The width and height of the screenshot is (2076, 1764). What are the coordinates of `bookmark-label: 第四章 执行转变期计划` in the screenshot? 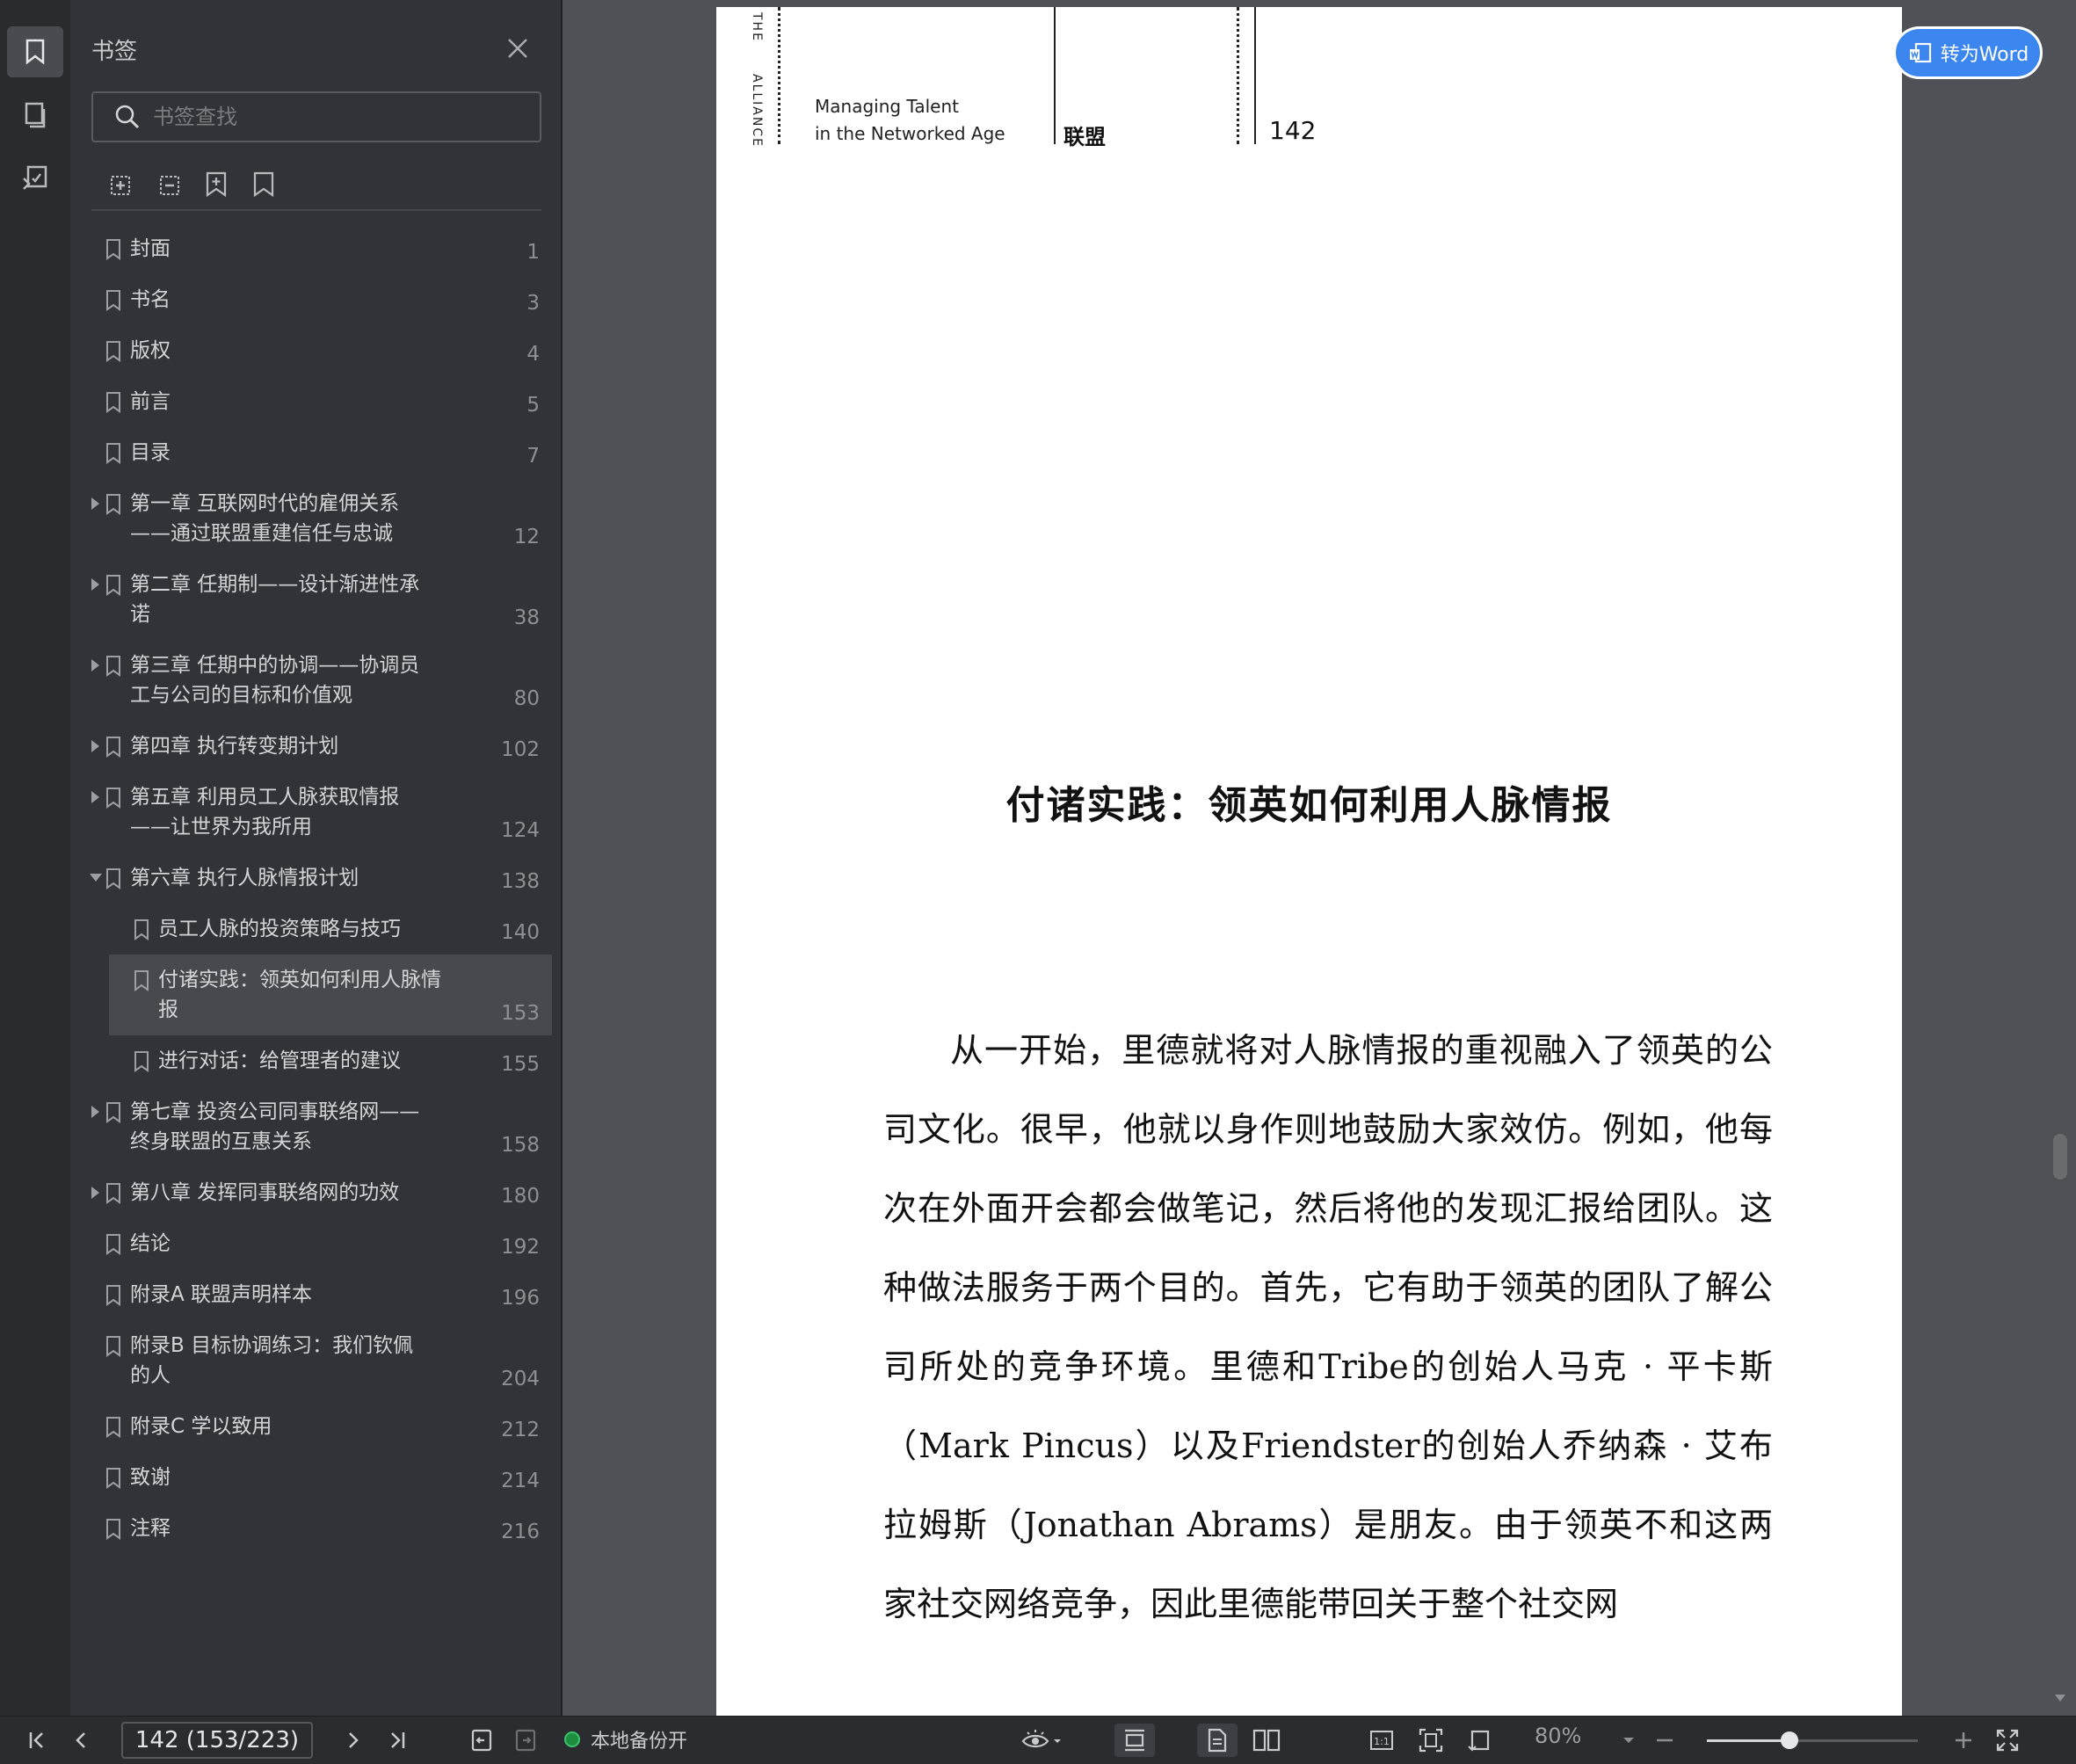 It's located at (234, 746).